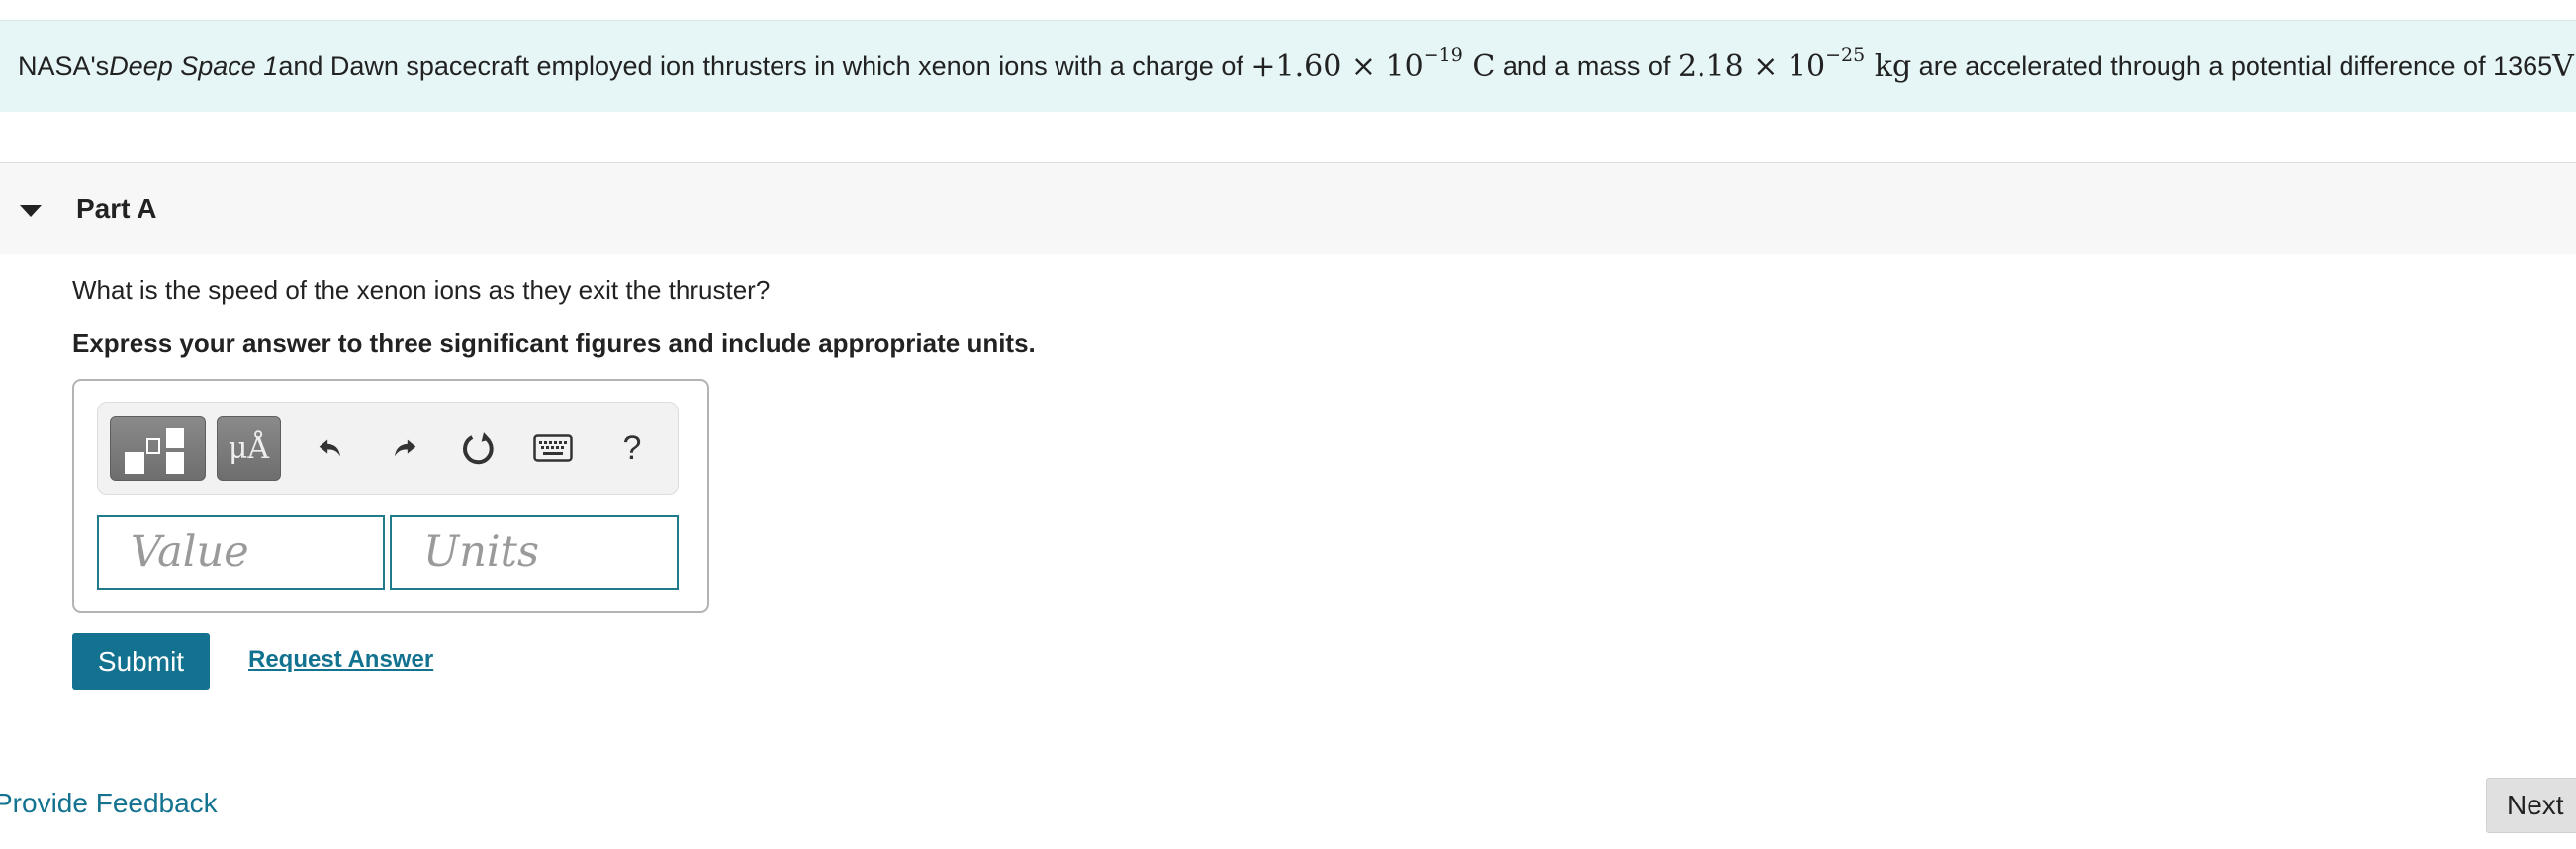 This screenshot has width=2576, height=849. I want to click on help-label: ?, so click(632, 447).